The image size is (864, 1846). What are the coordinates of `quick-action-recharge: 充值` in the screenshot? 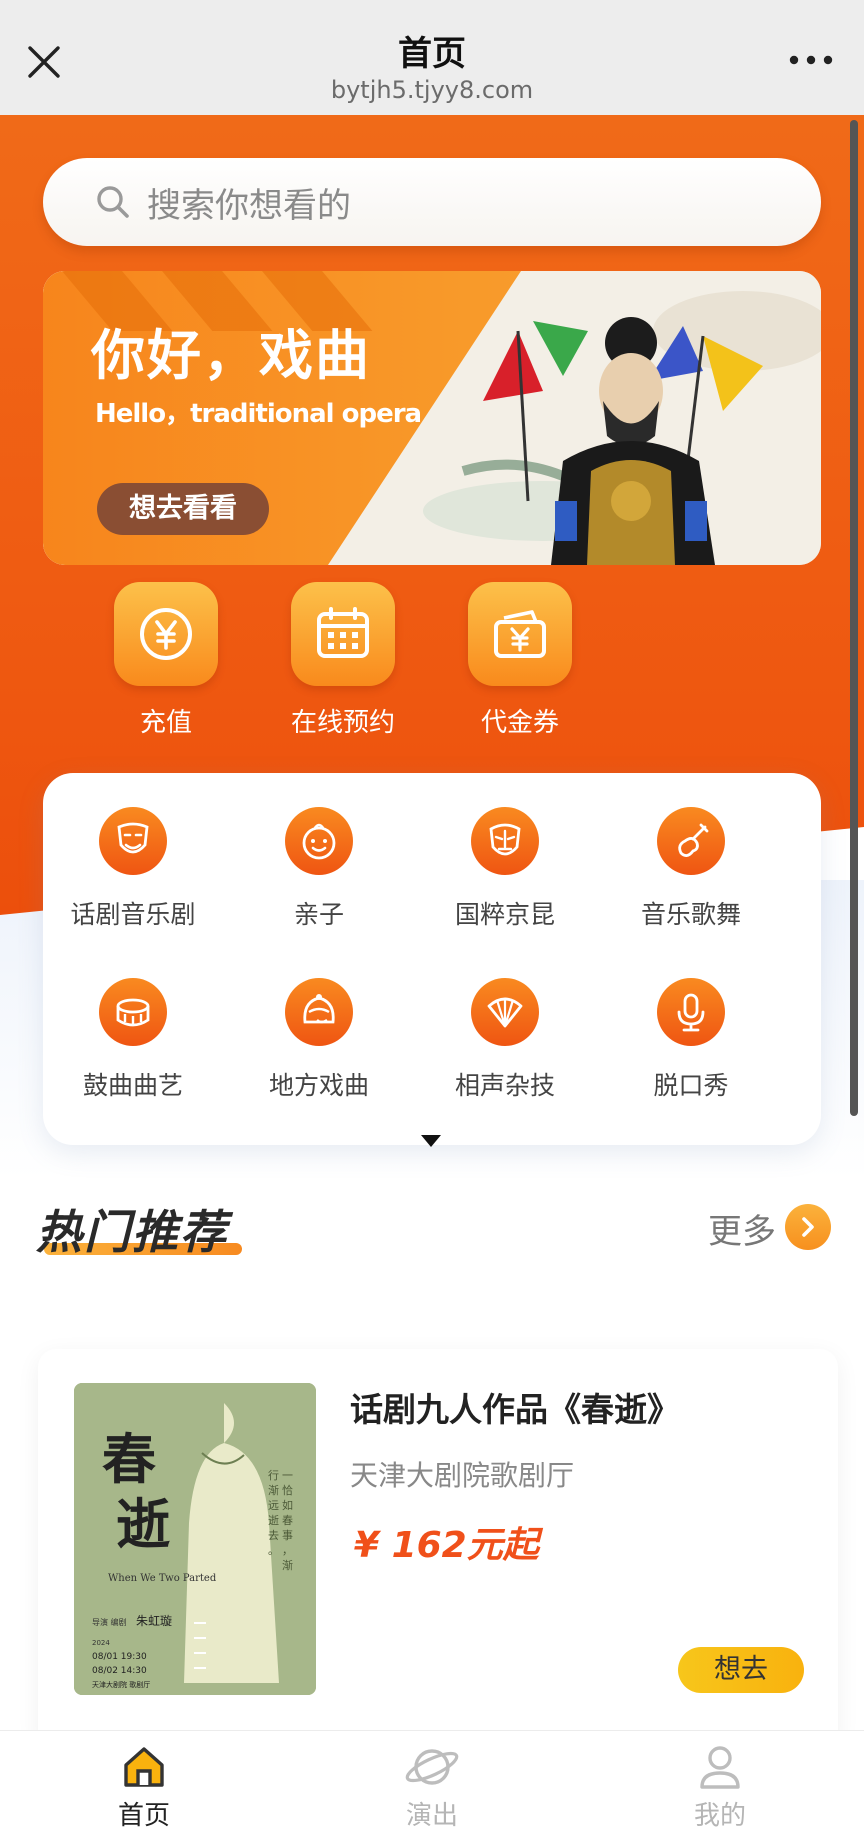 It's located at (166, 662).